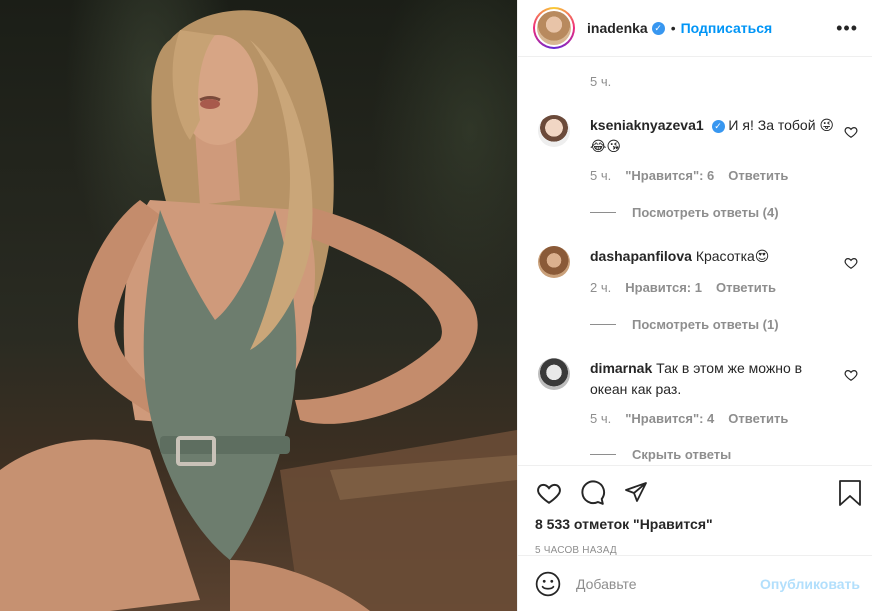  Describe the element at coordinates (548, 584) in the screenshot. I see `emoji-icon` at that location.